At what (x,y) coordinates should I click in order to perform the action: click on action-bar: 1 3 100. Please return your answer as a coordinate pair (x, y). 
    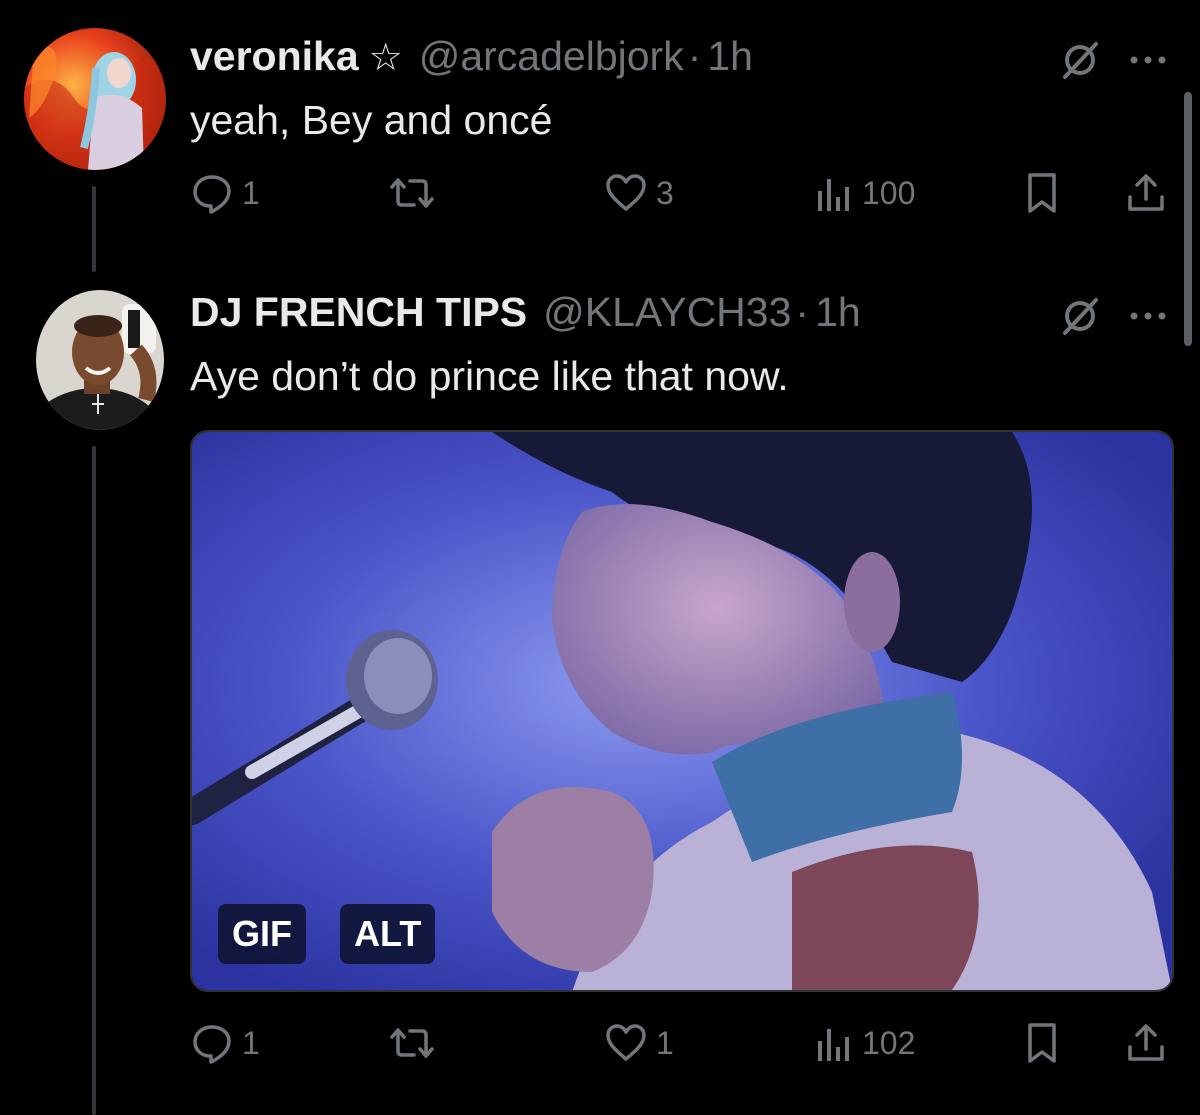
    Looking at the image, I should click on (680, 193).